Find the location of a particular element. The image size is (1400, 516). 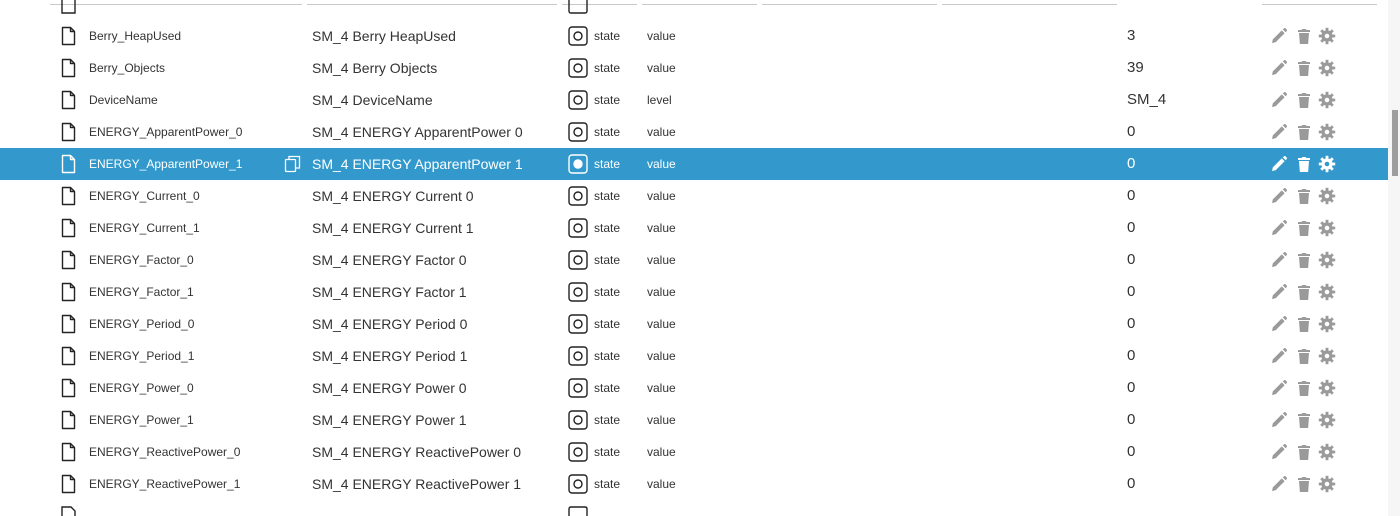

object-id: ENERGY_Current_0 is located at coordinates (144, 196).